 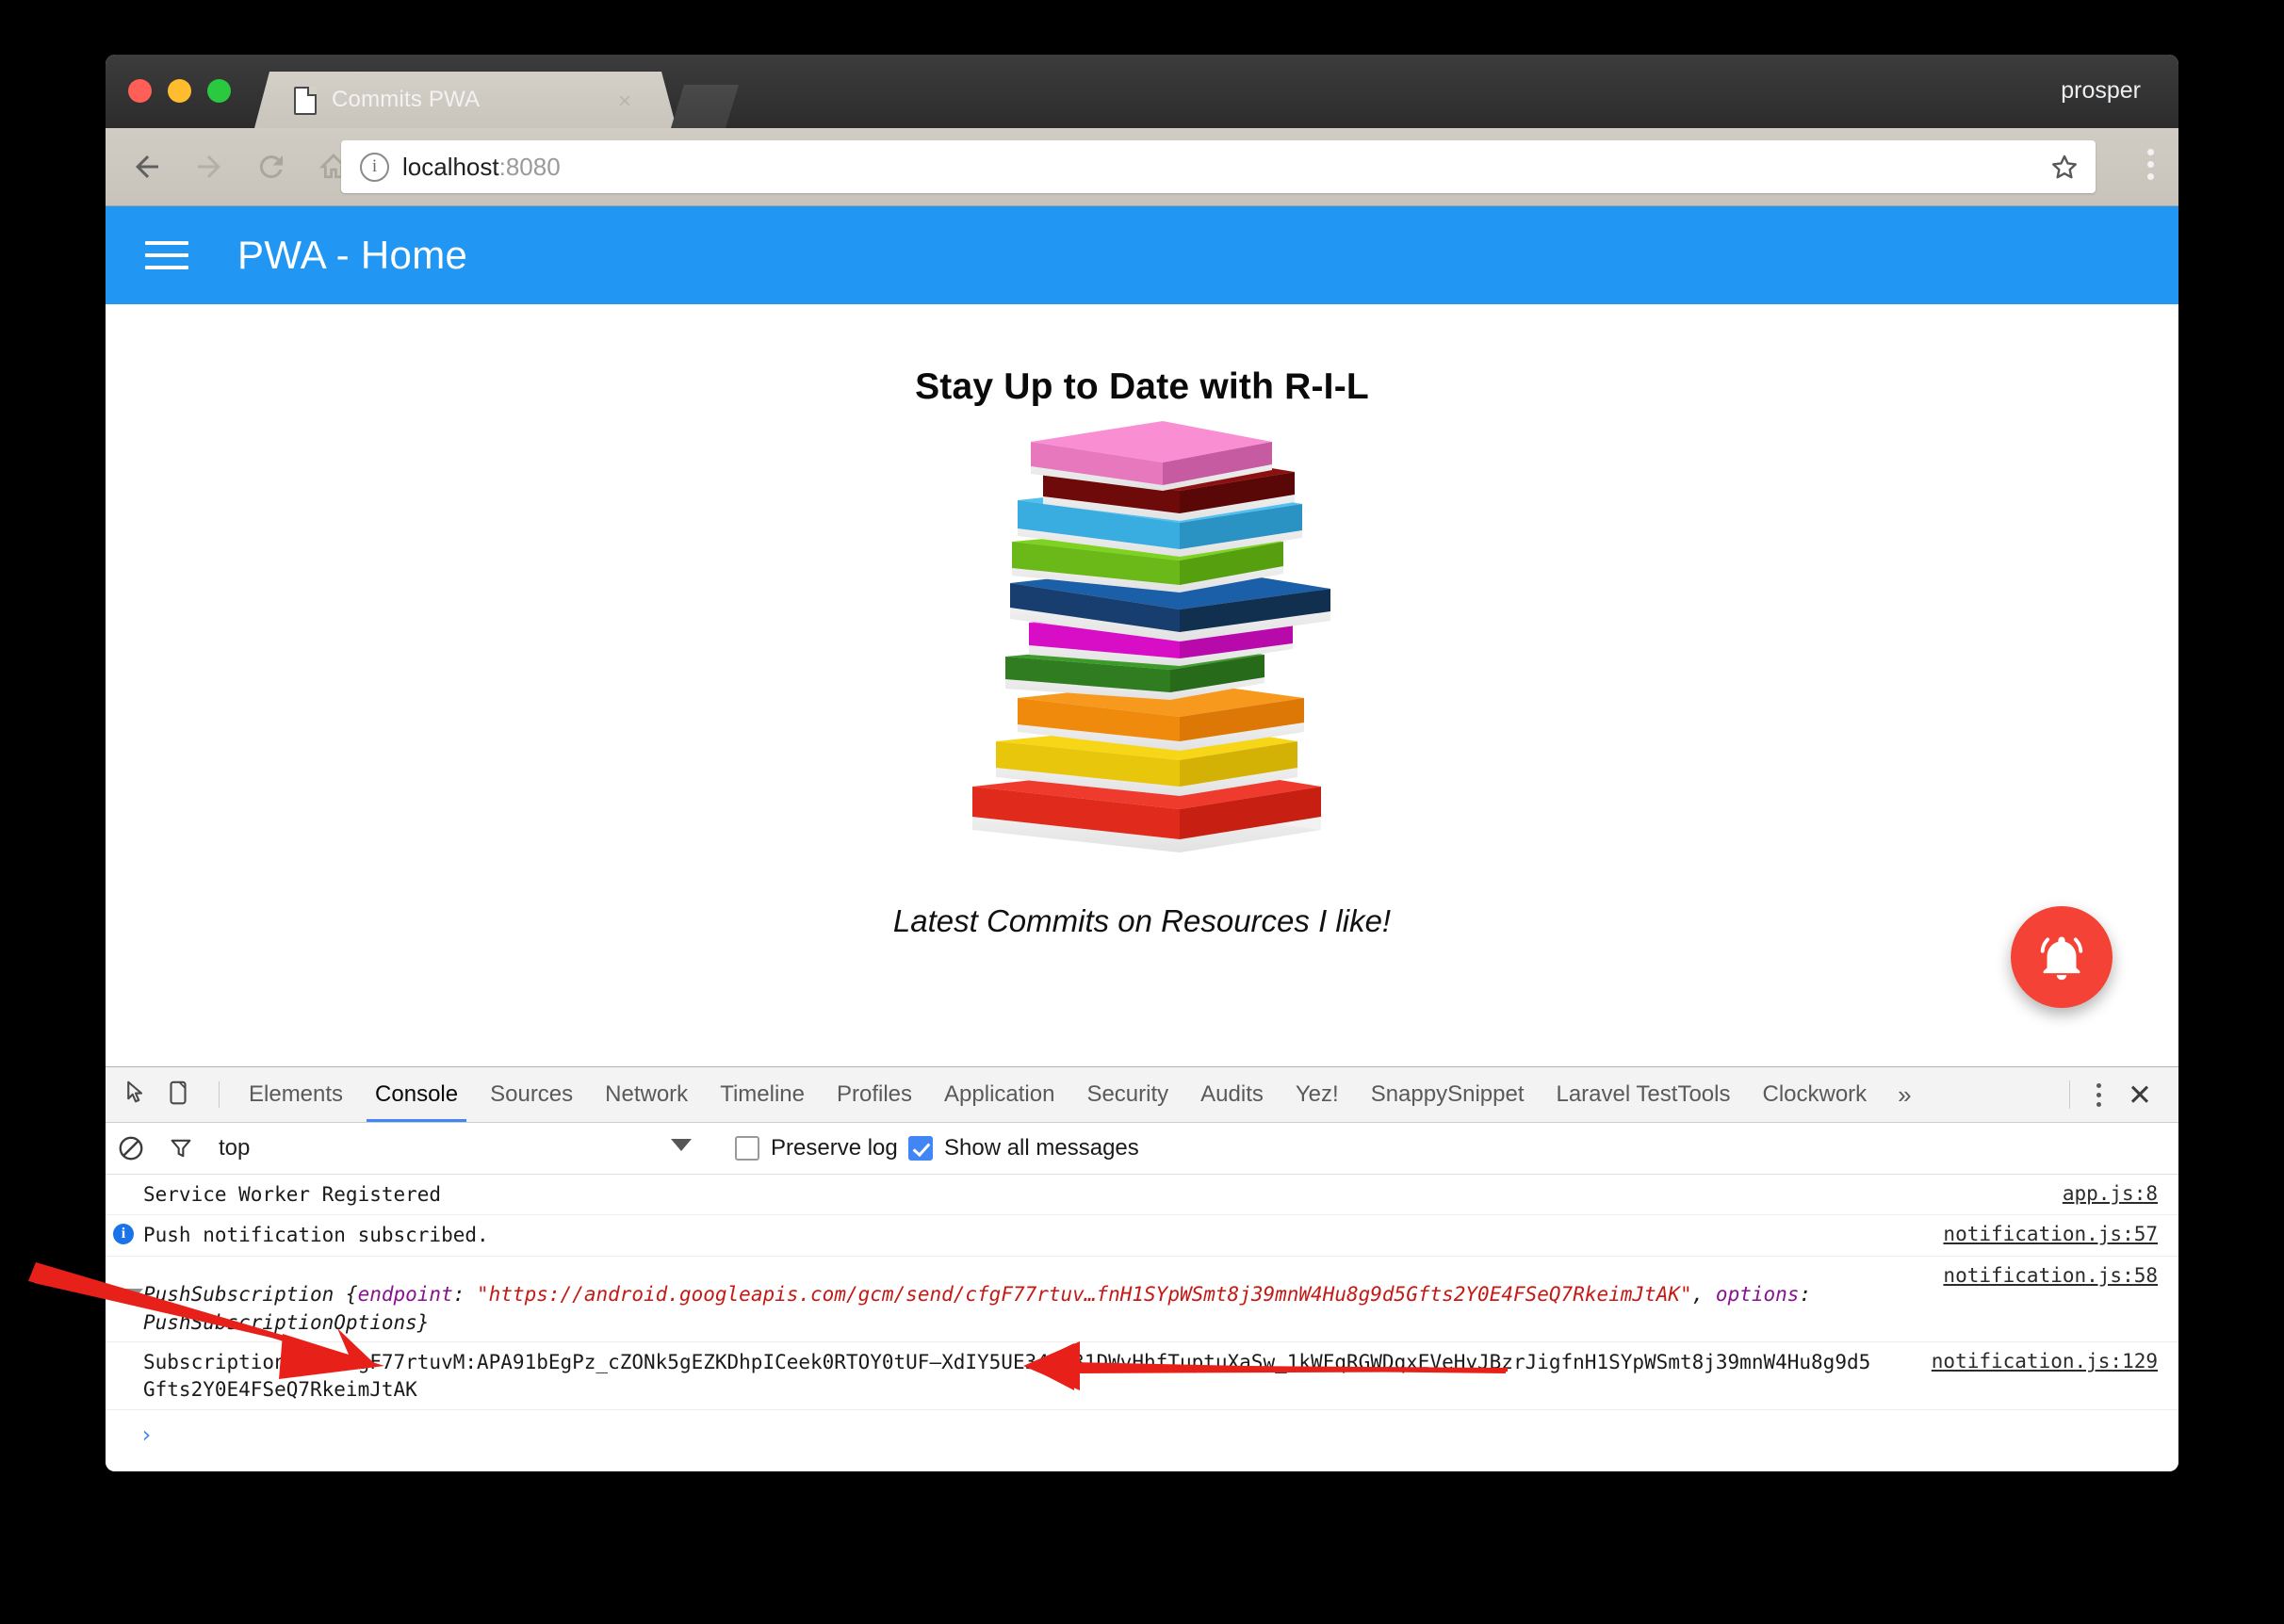 What do you see at coordinates (375, 167) in the screenshot?
I see `site-info-icon: i` at bounding box center [375, 167].